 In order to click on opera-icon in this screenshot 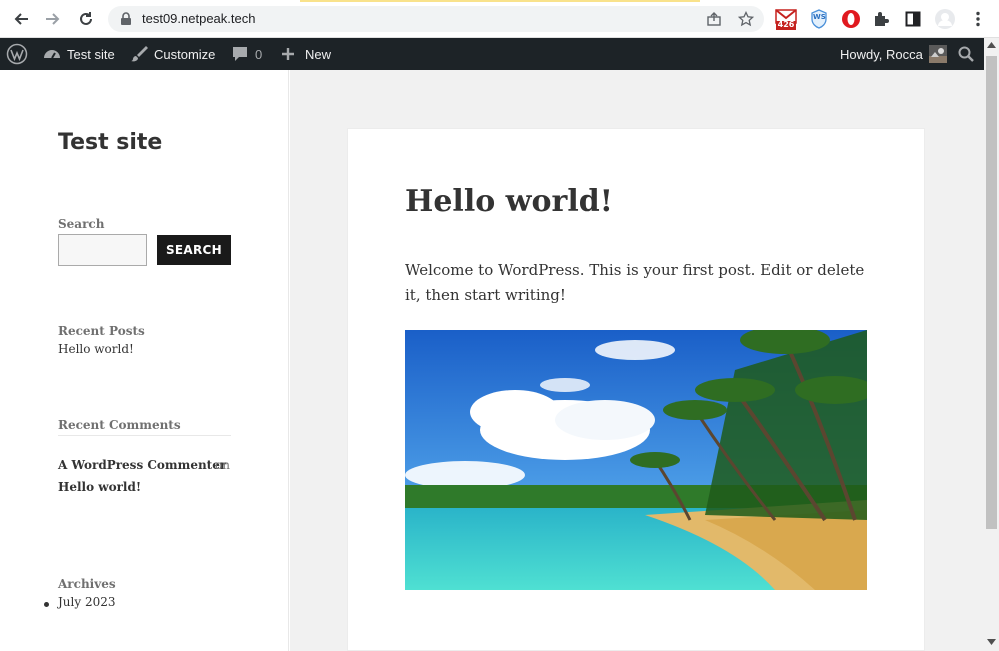, I will do `click(851, 19)`.